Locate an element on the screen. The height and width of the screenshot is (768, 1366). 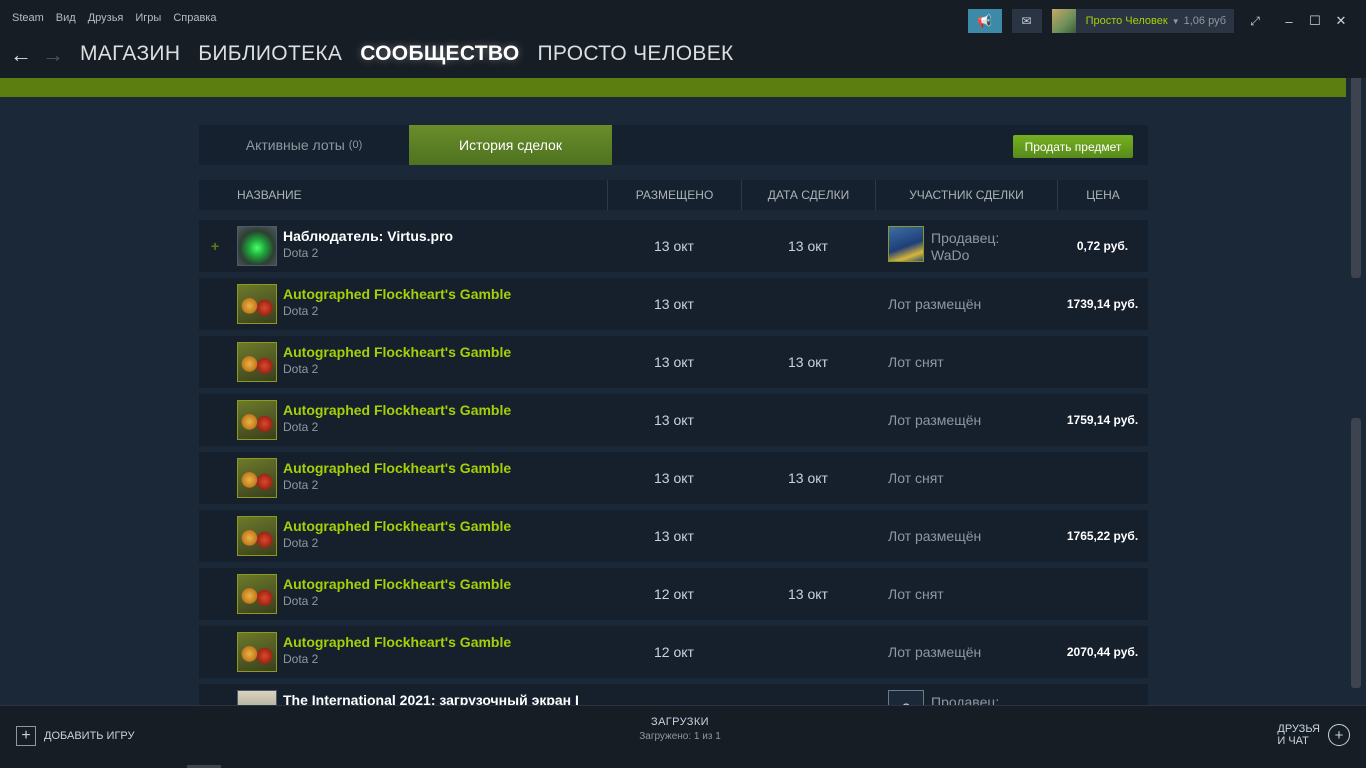
add-friend-icon: + is located at coordinates (1339, 735).